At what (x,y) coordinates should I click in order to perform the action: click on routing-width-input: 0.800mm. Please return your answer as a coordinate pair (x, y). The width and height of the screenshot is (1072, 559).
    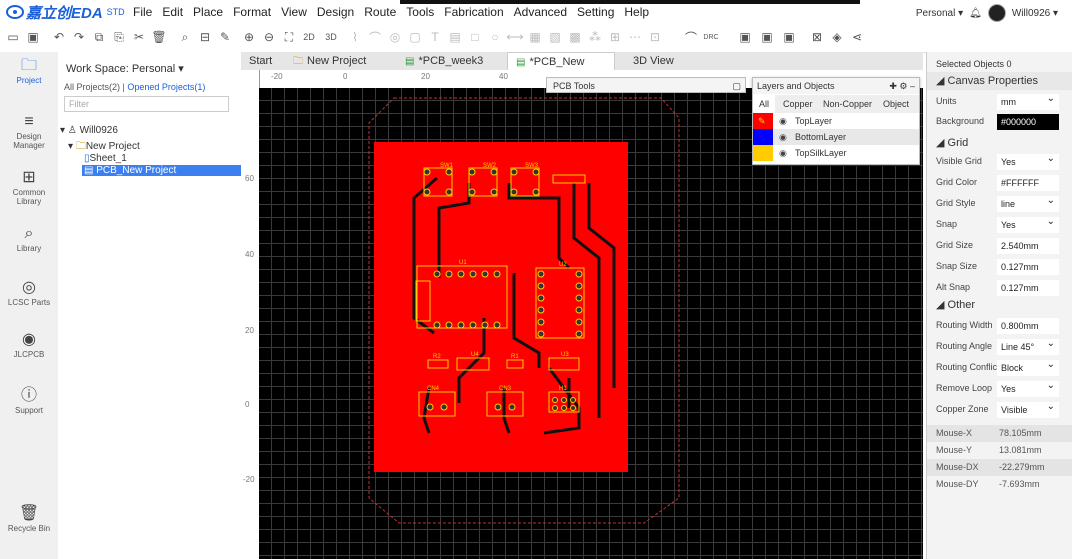
    Looking at the image, I should click on (1028, 326).